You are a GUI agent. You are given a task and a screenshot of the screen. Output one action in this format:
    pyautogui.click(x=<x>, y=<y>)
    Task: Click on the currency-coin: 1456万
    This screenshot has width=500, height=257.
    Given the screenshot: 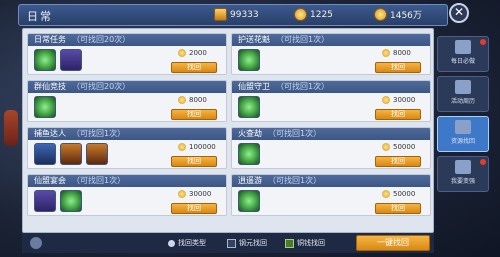 What is the action you would take?
    pyautogui.click(x=398, y=14)
    